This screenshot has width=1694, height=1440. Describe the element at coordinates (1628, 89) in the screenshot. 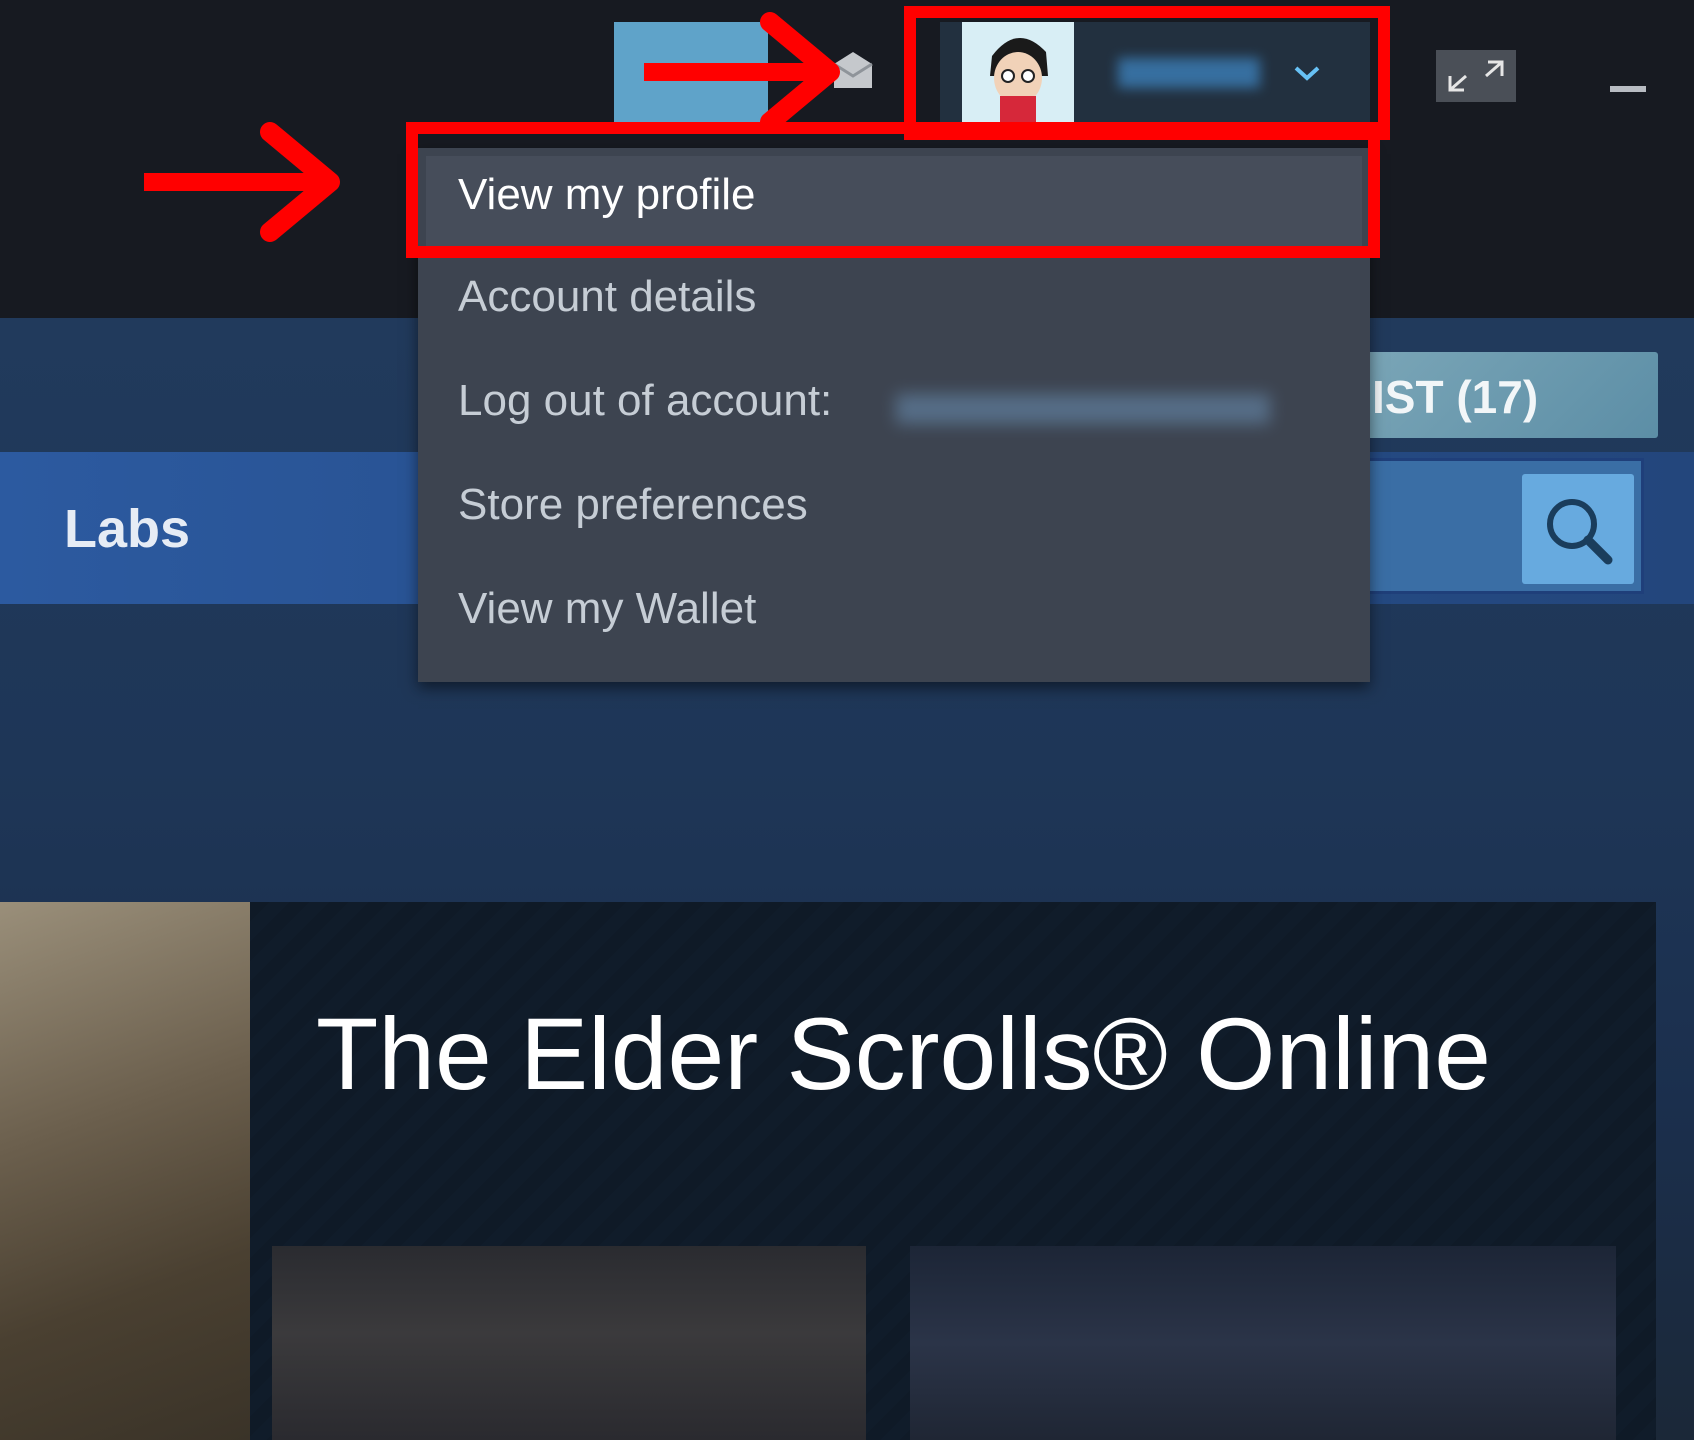

I see `minimize-icon` at that location.